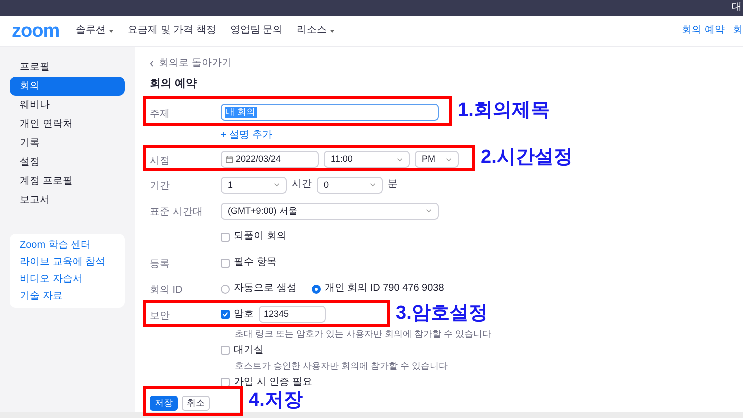 The height and width of the screenshot is (418, 743). What do you see at coordinates (166, 290) in the screenshot?
I see `field-label: 회의 ID` at bounding box center [166, 290].